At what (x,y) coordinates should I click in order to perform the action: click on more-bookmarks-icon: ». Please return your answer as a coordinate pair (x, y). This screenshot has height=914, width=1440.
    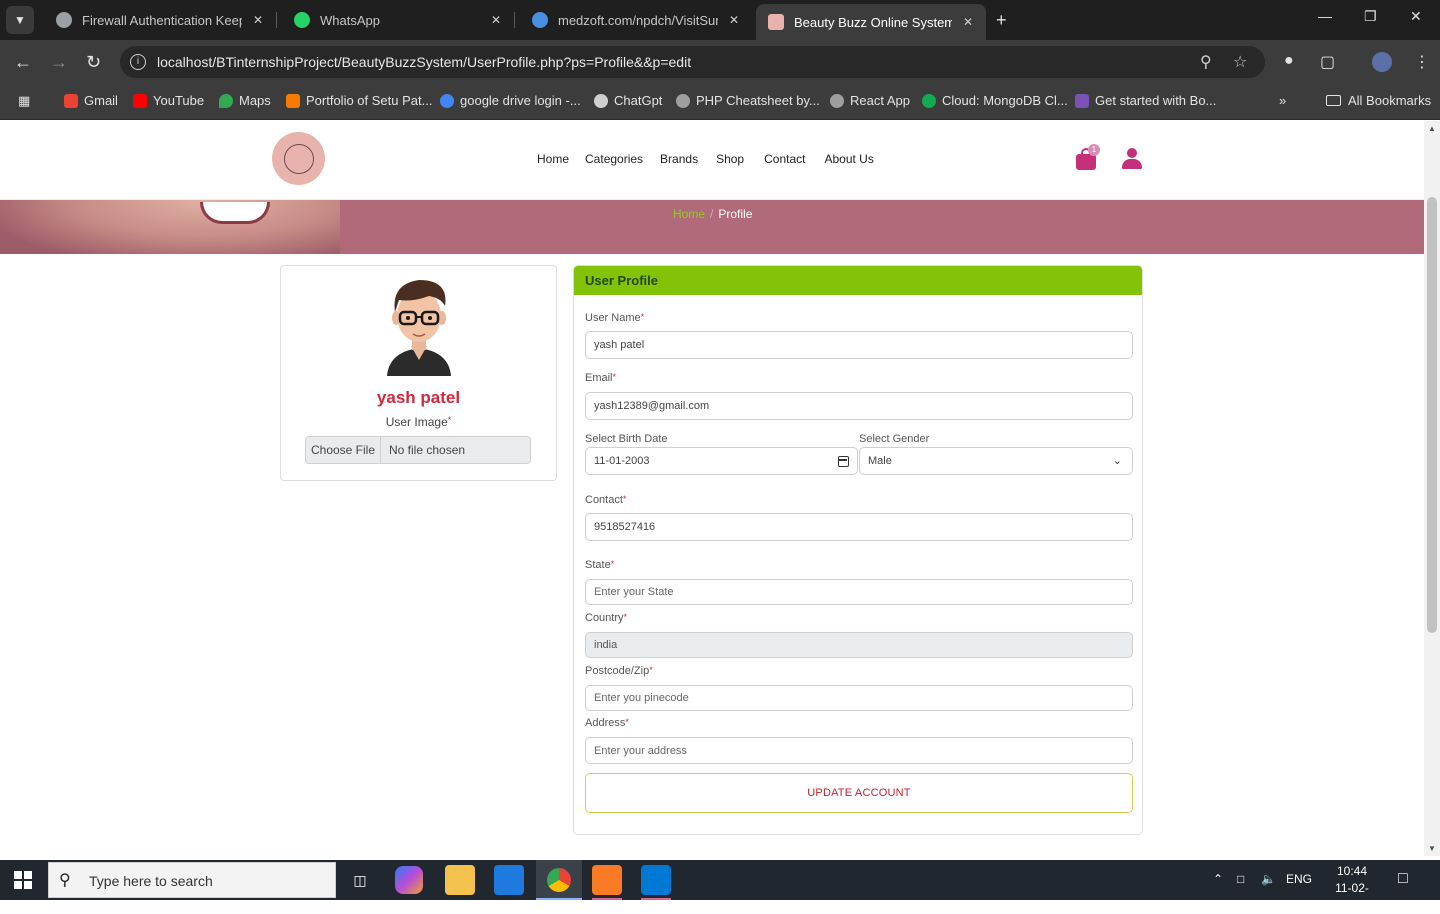
    Looking at the image, I should click on (1282, 100).